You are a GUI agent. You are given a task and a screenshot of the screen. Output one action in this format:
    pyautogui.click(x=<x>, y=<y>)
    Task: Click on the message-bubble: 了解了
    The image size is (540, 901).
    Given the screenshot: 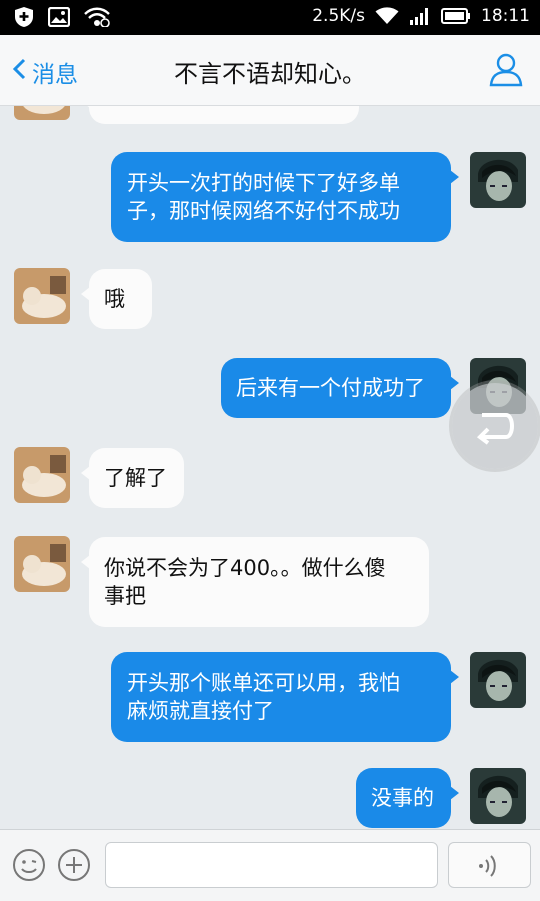 What is the action you would take?
    pyautogui.click(x=132, y=478)
    